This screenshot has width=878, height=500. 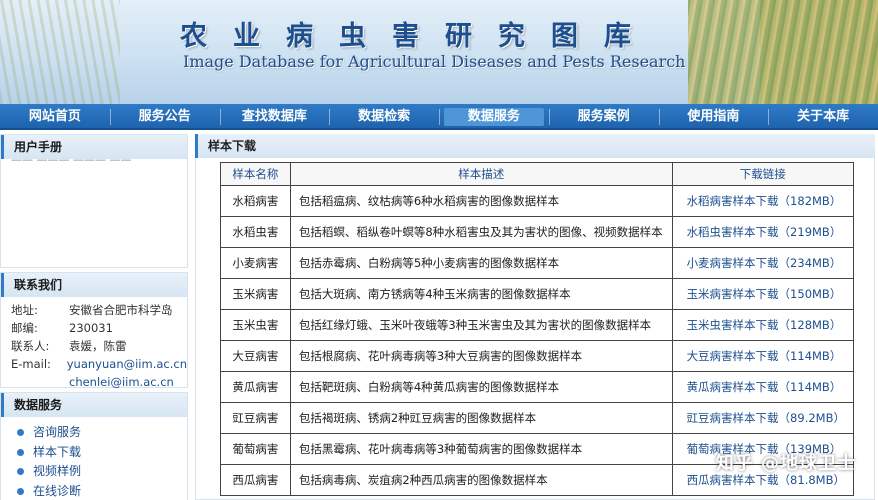 I want to click on contact-row-person: 联系人: 袁媛，陈雷, so click(x=99, y=346).